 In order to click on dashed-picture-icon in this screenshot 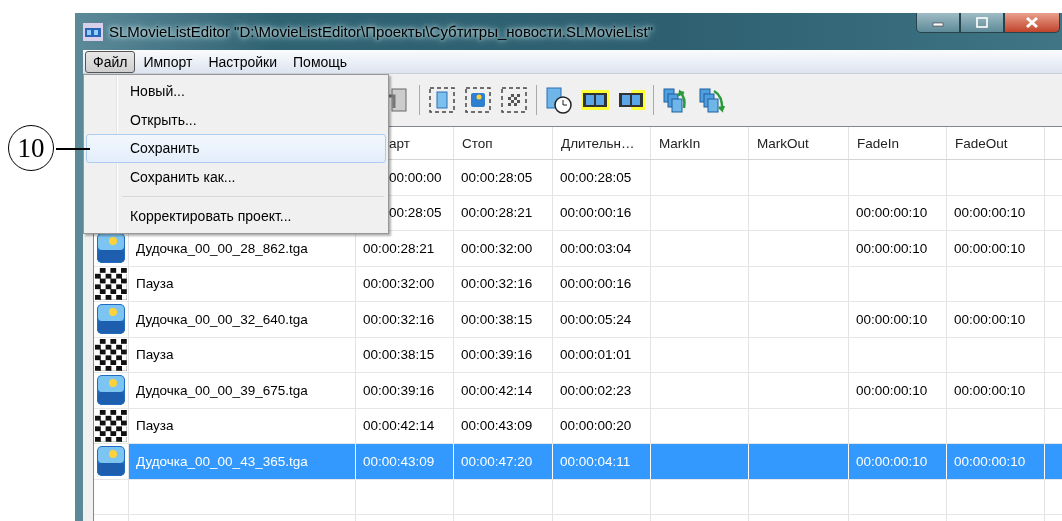, I will do `click(478, 100)`.